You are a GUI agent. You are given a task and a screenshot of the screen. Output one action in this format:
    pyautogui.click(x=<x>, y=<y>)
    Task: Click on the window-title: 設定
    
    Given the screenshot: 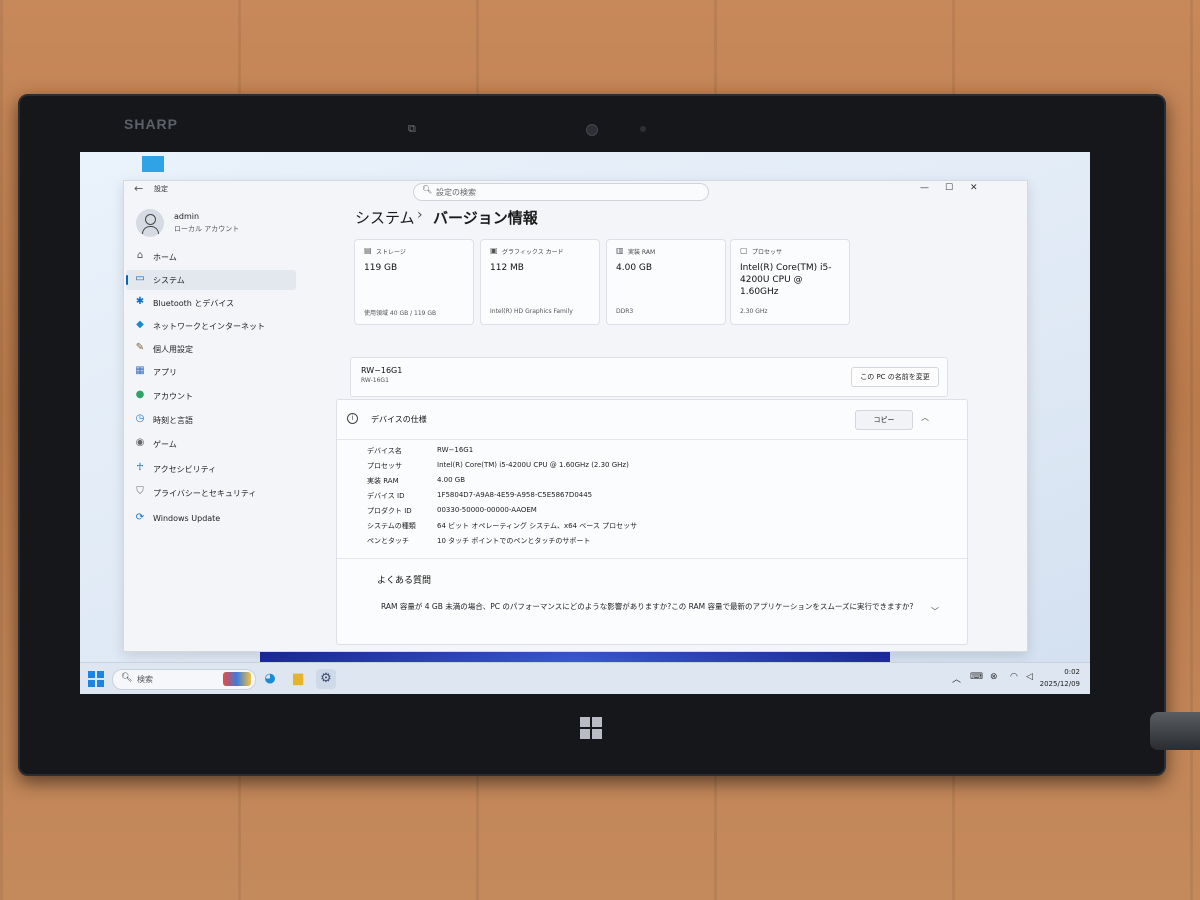 What is the action you would take?
    pyautogui.click(x=161, y=189)
    